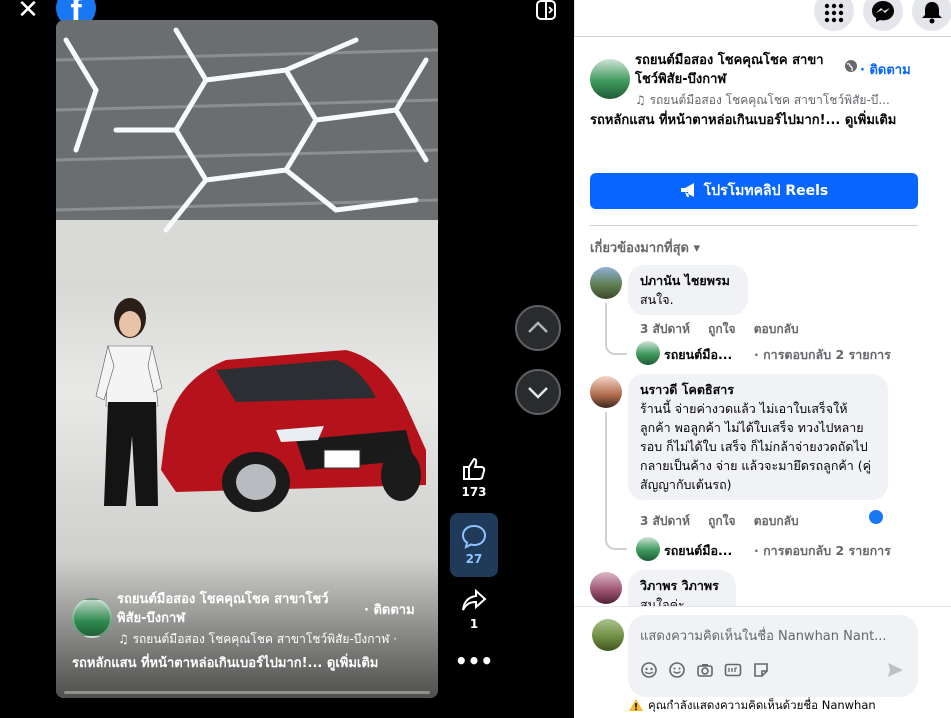 The image size is (951, 718). What do you see at coordinates (688, 280) in the screenshot?
I see `comment-author: ปภานัน ไชยพรม` at bounding box center [688, 280].